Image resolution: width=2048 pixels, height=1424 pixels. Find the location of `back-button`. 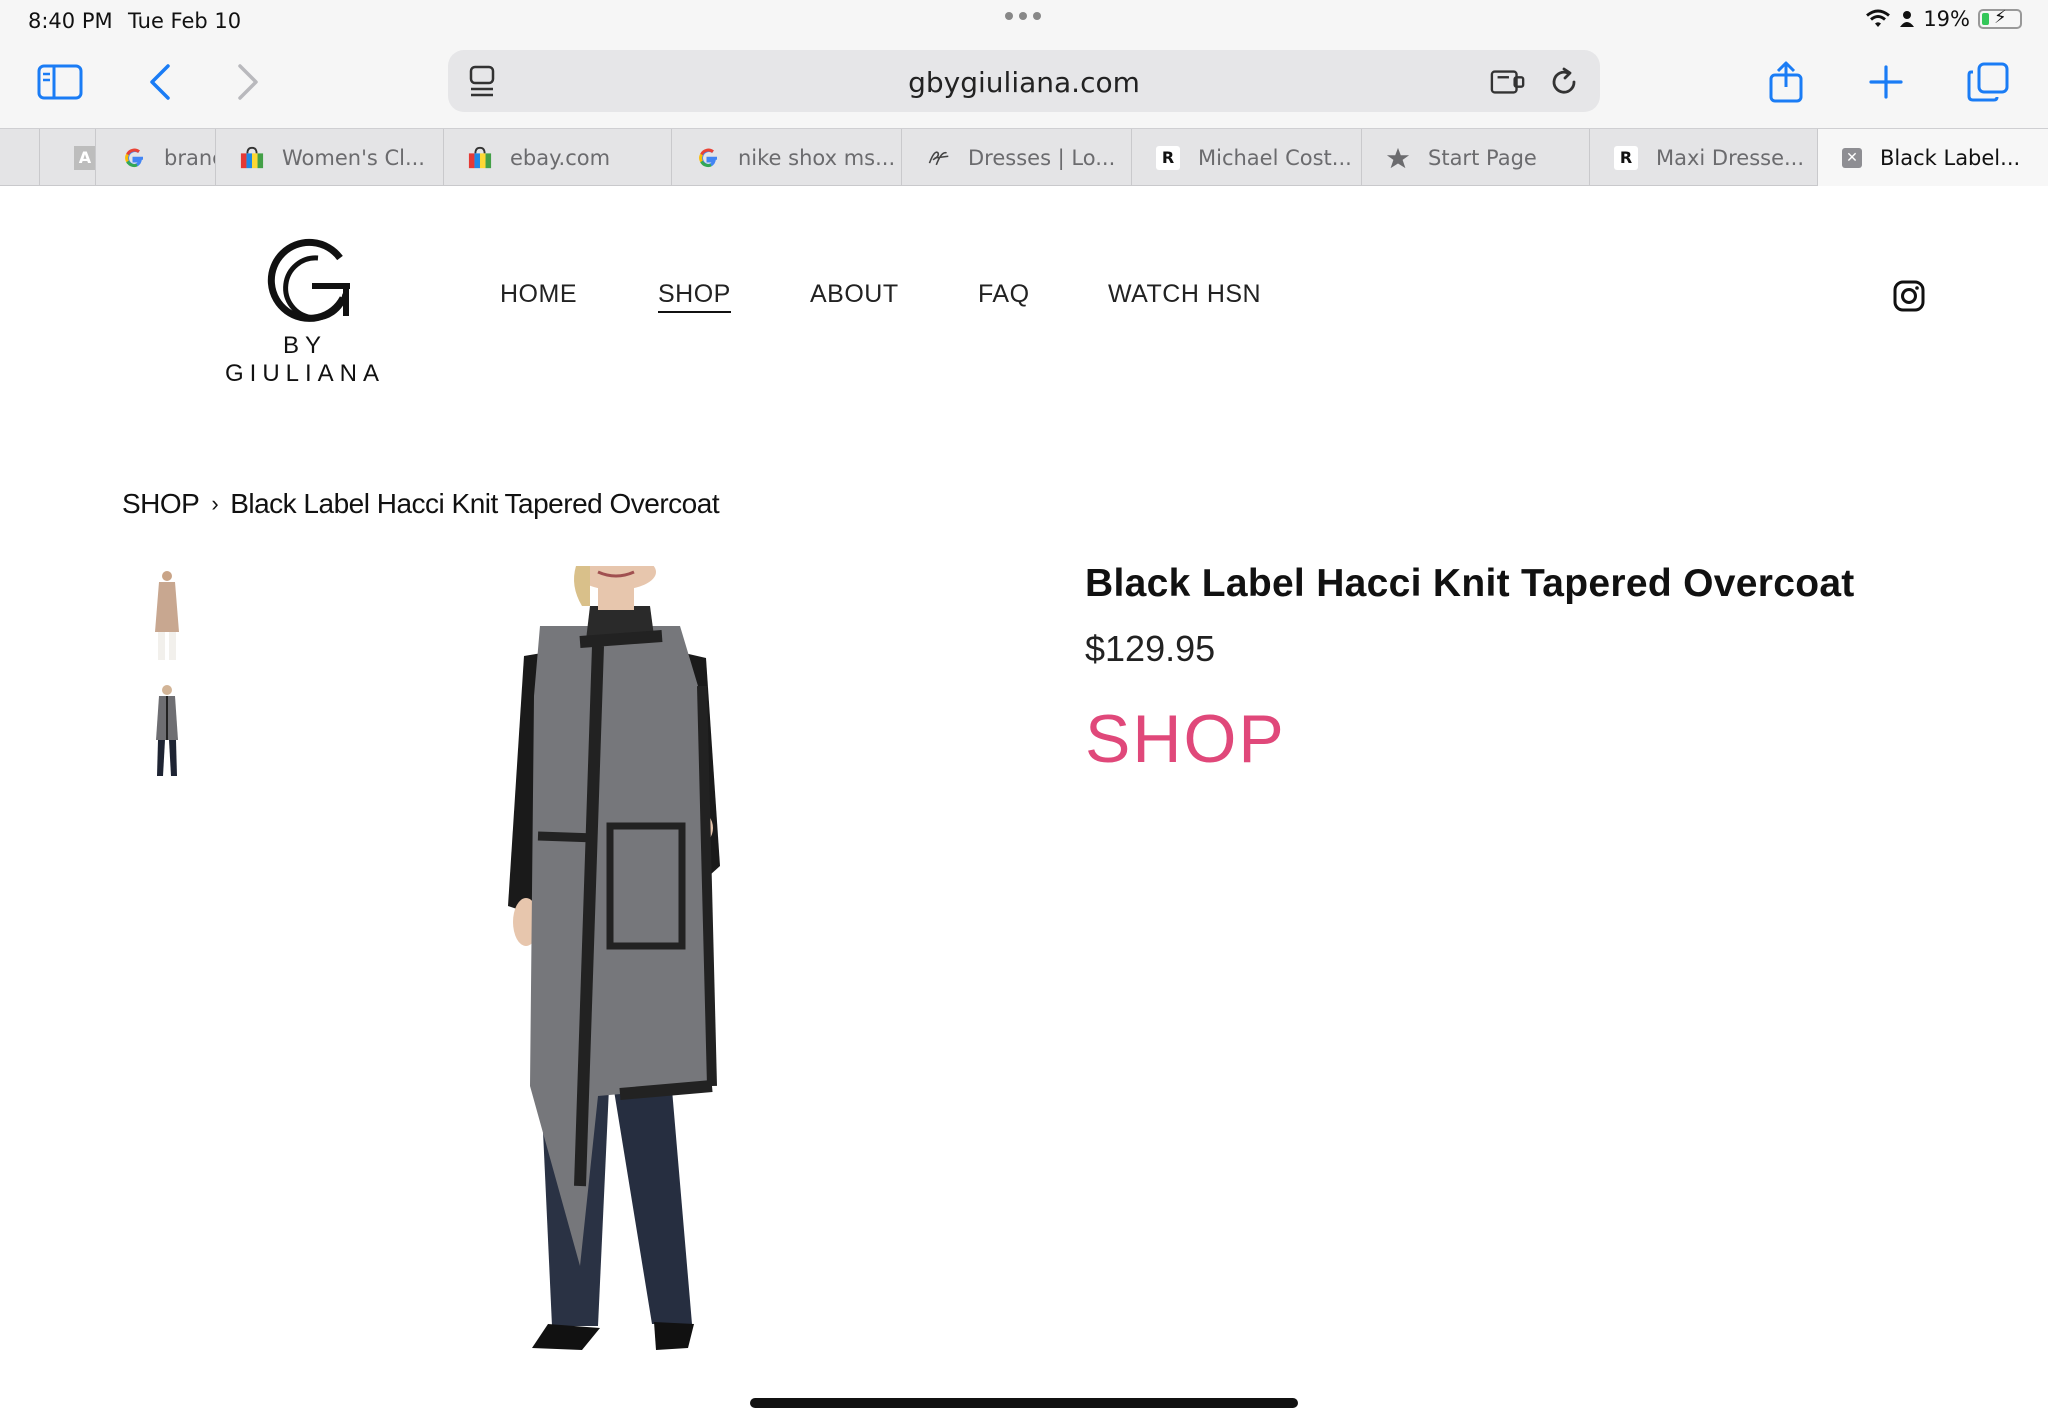

back-button is located at coordinates (160, 82).